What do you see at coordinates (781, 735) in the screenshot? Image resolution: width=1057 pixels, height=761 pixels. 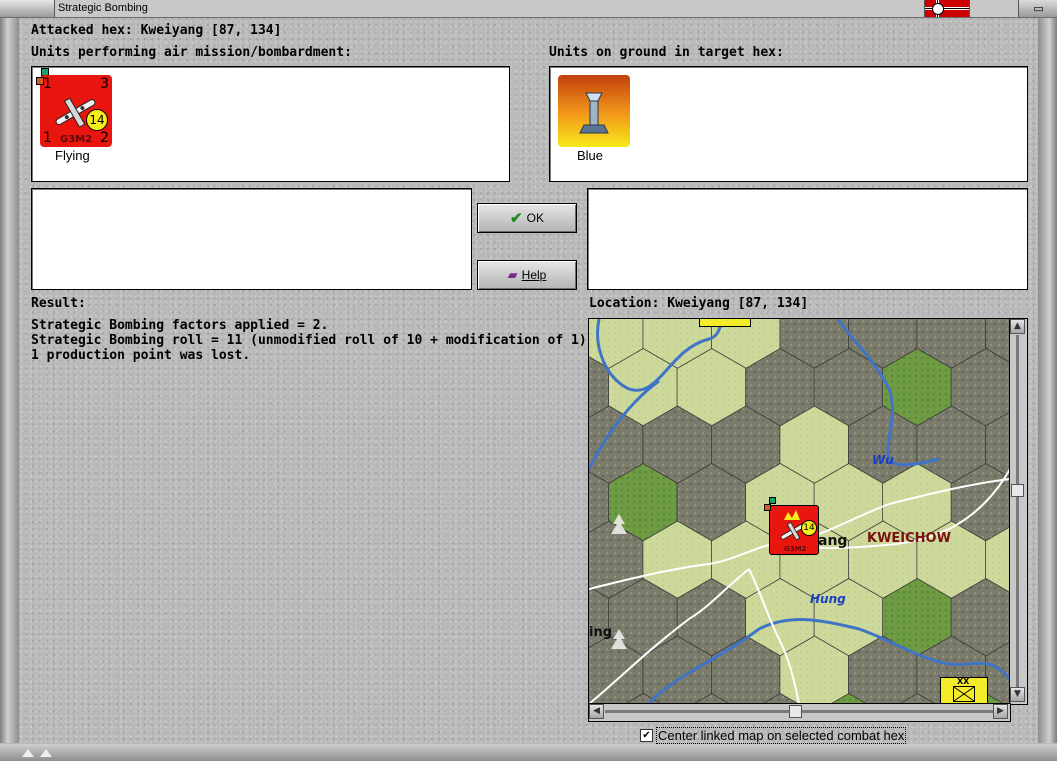 I see `center-map-label: Center linked map on selected combat hex` at bounding box center [781, 735].